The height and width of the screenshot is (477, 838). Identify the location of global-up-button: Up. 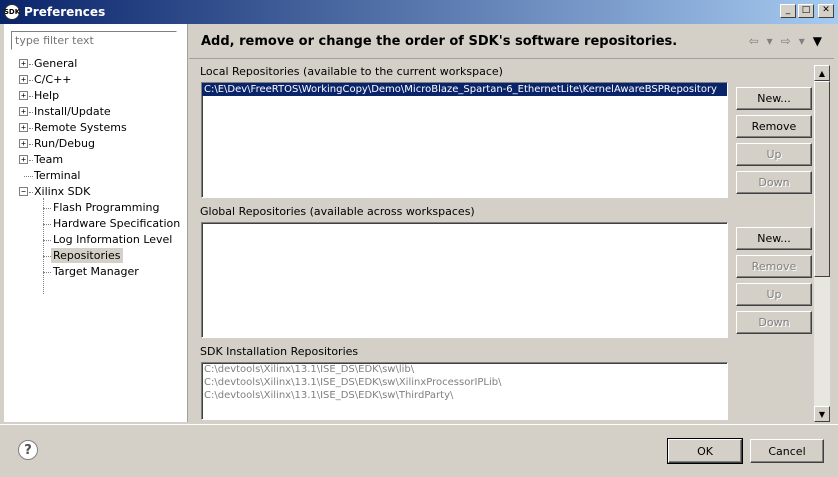
(774, 294).